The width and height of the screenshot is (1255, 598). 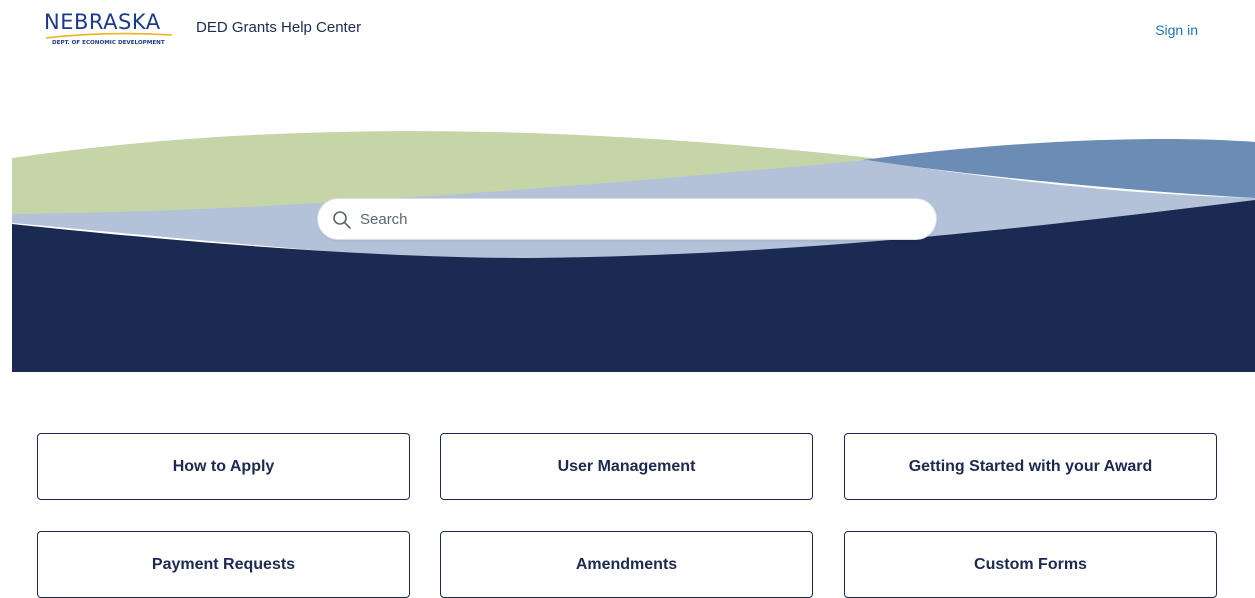 I want to click on nebraska-ded-logo: NEBRASKA DEPT. OF ECONOMIC DEVELOPMENT, so click(x=109, y=30).